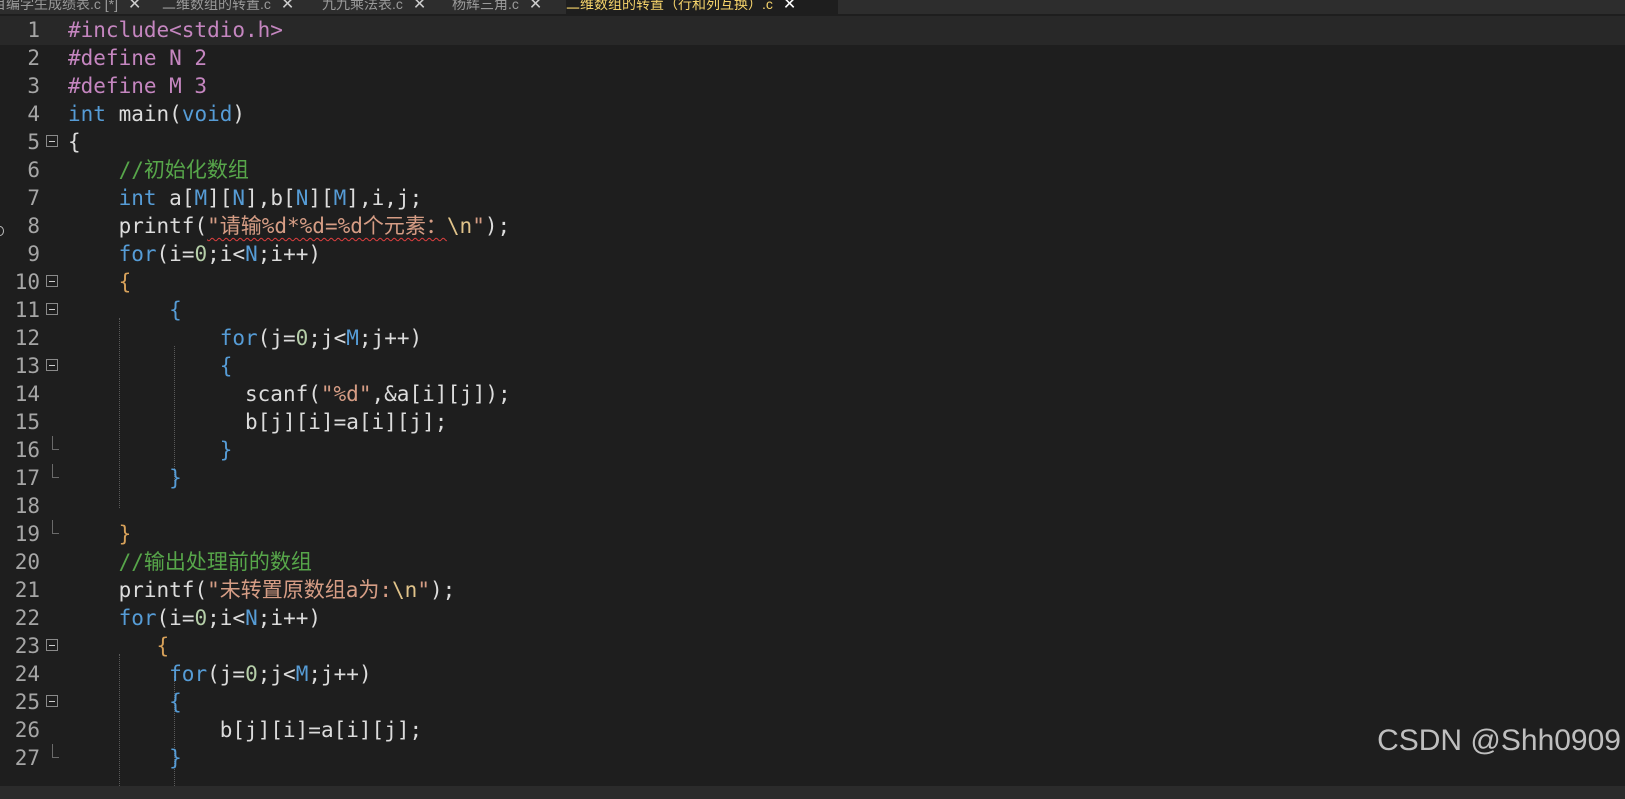 The width and height of the screenshot is (1625, 799). I want to click on code-line: 22 for(i=0;i<N;i++), so click(812, 618).